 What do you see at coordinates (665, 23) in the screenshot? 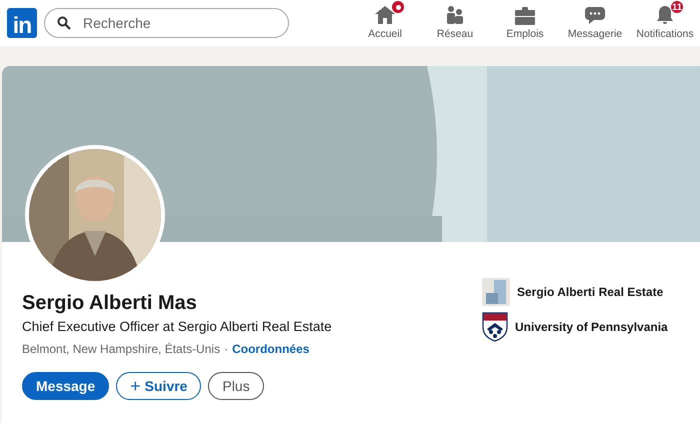
I see `nav-item: 11 Notifications` at bounding box center [665, 23].